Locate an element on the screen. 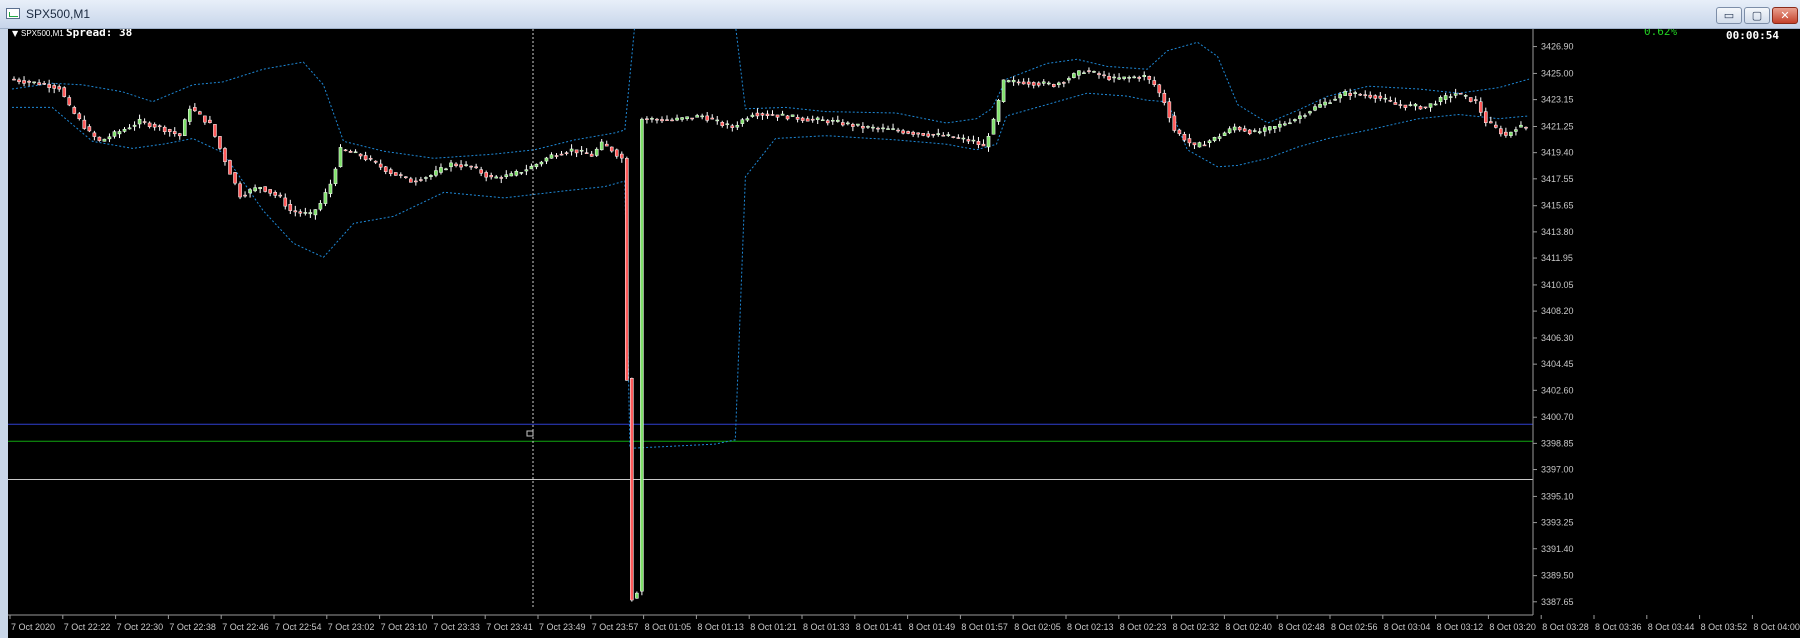 The height and width of the screenshot is (638, 1800). bar-countdown-label: 00:00:54 is located at coordinates (1752, 35).